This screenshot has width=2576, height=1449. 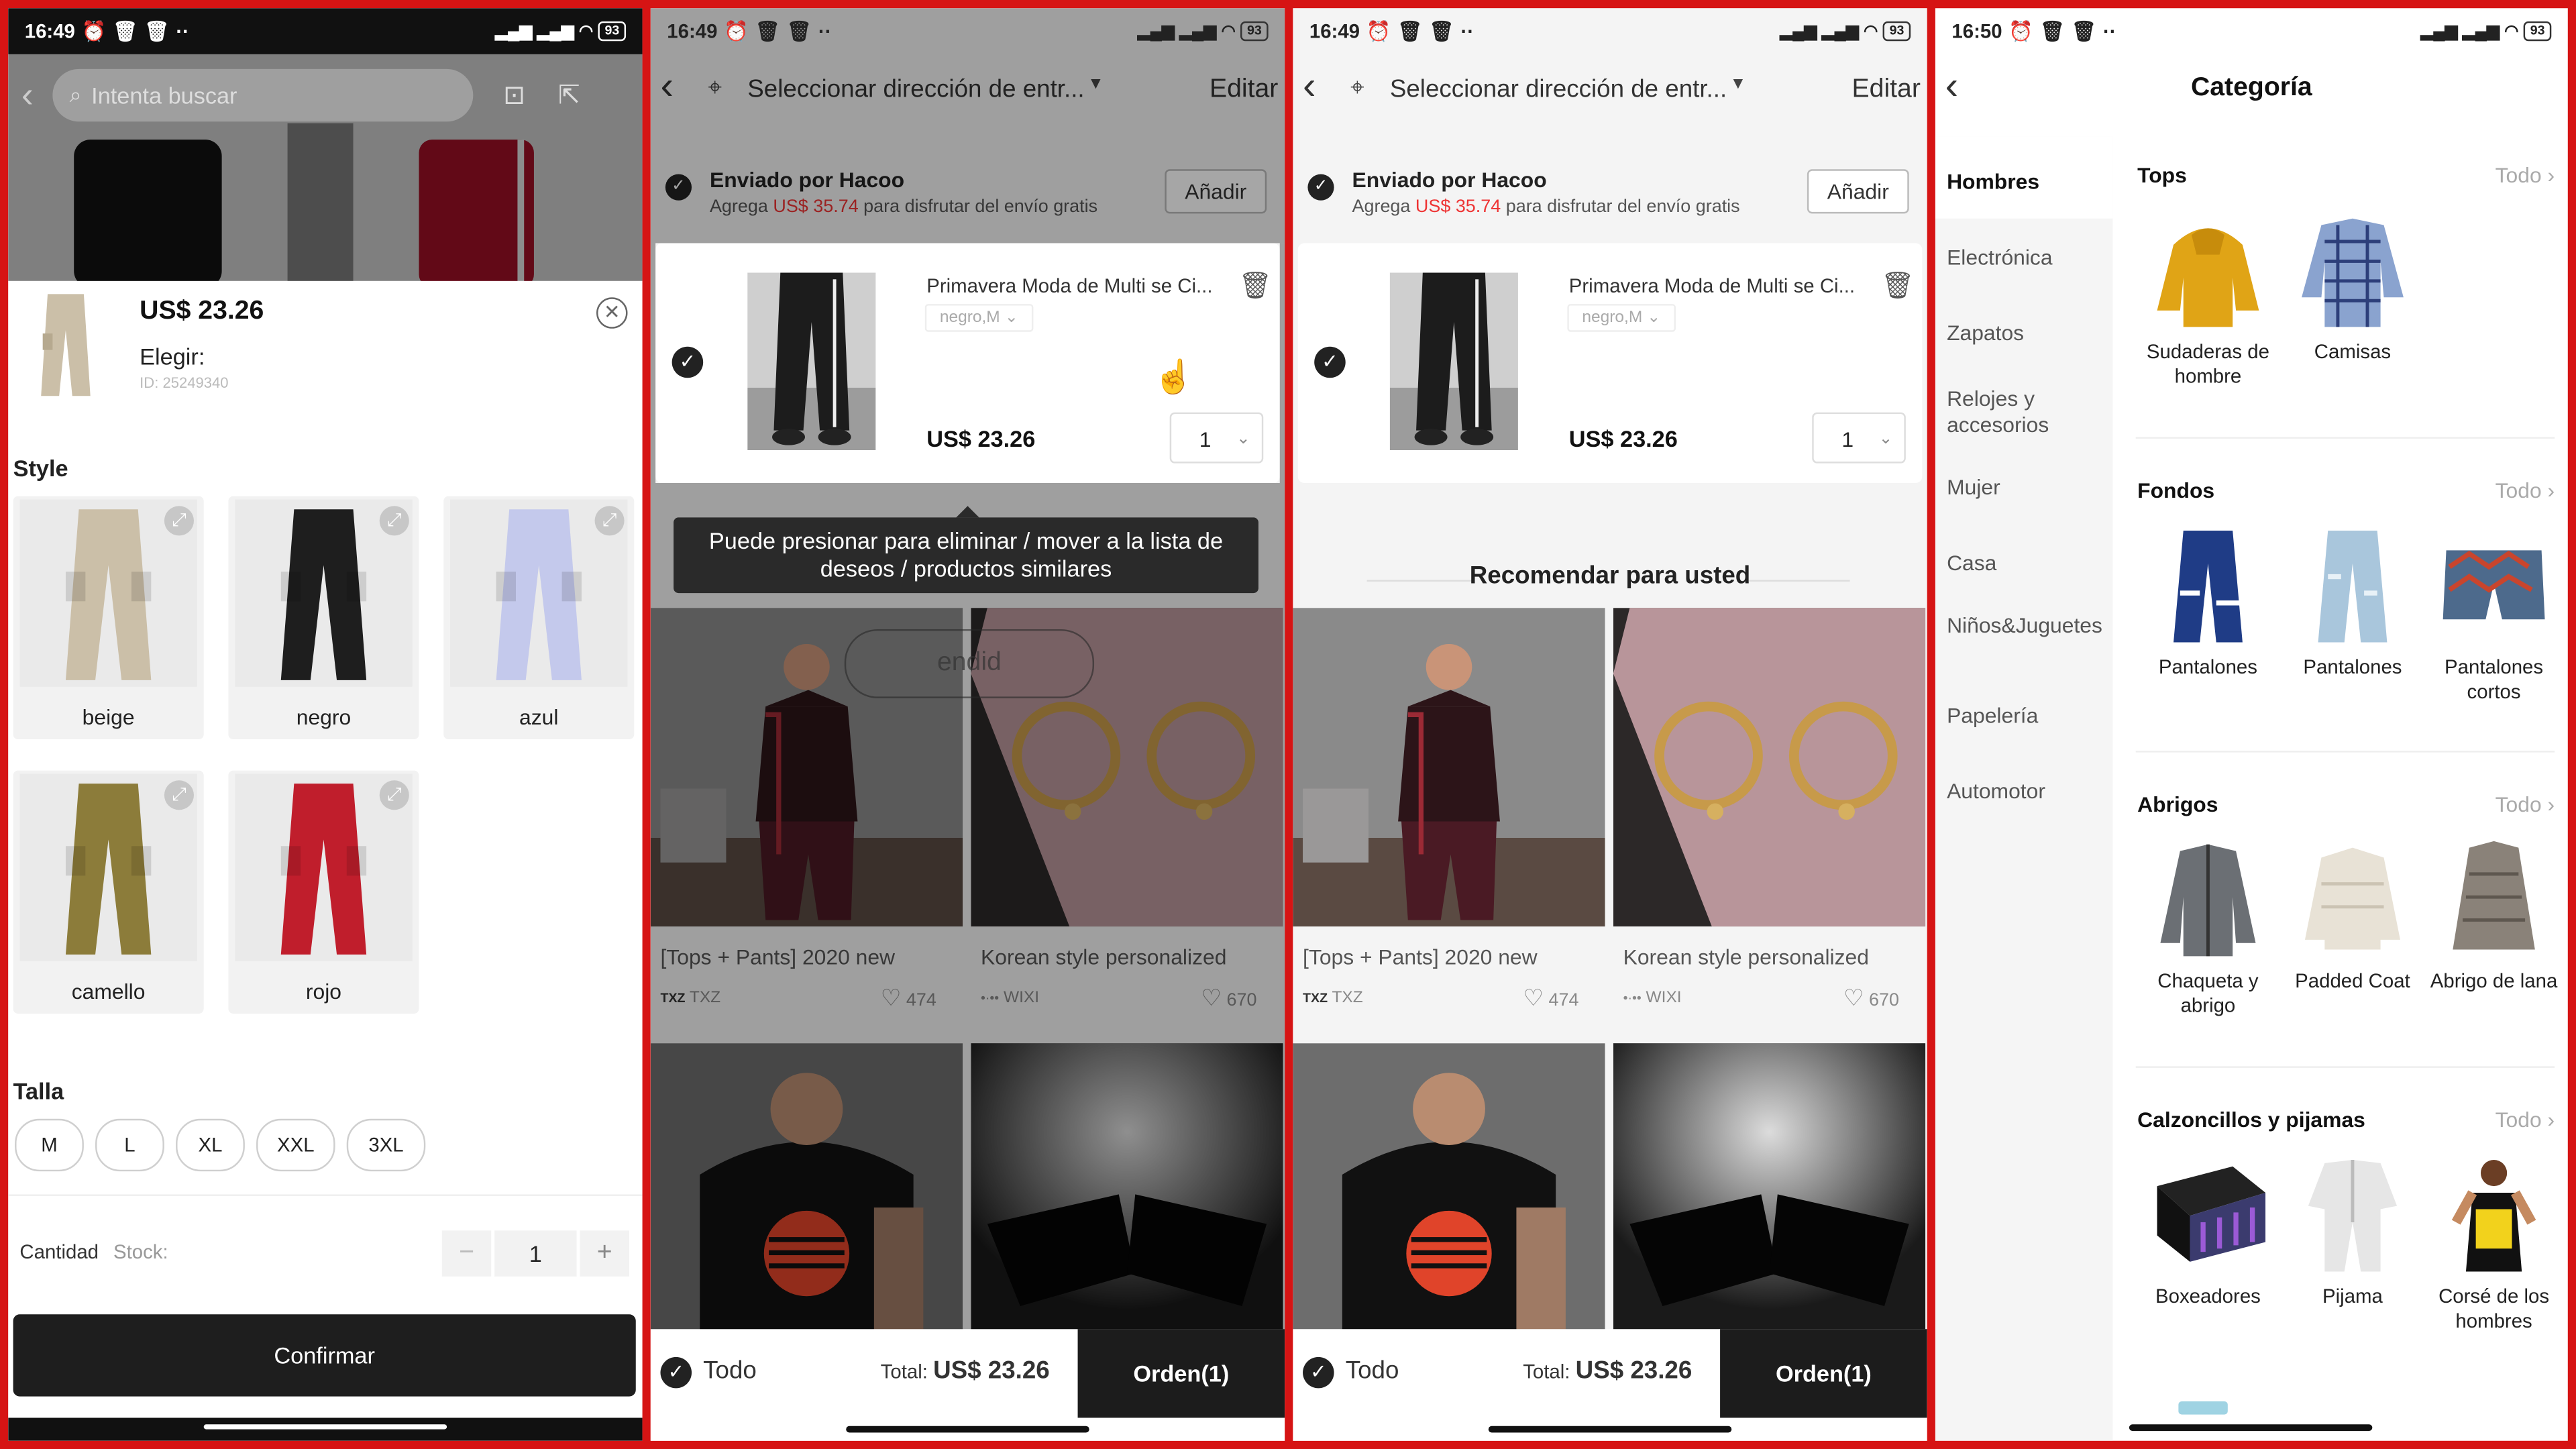 I want to click on share-icon: ⇱, so click(x=569, y=95).